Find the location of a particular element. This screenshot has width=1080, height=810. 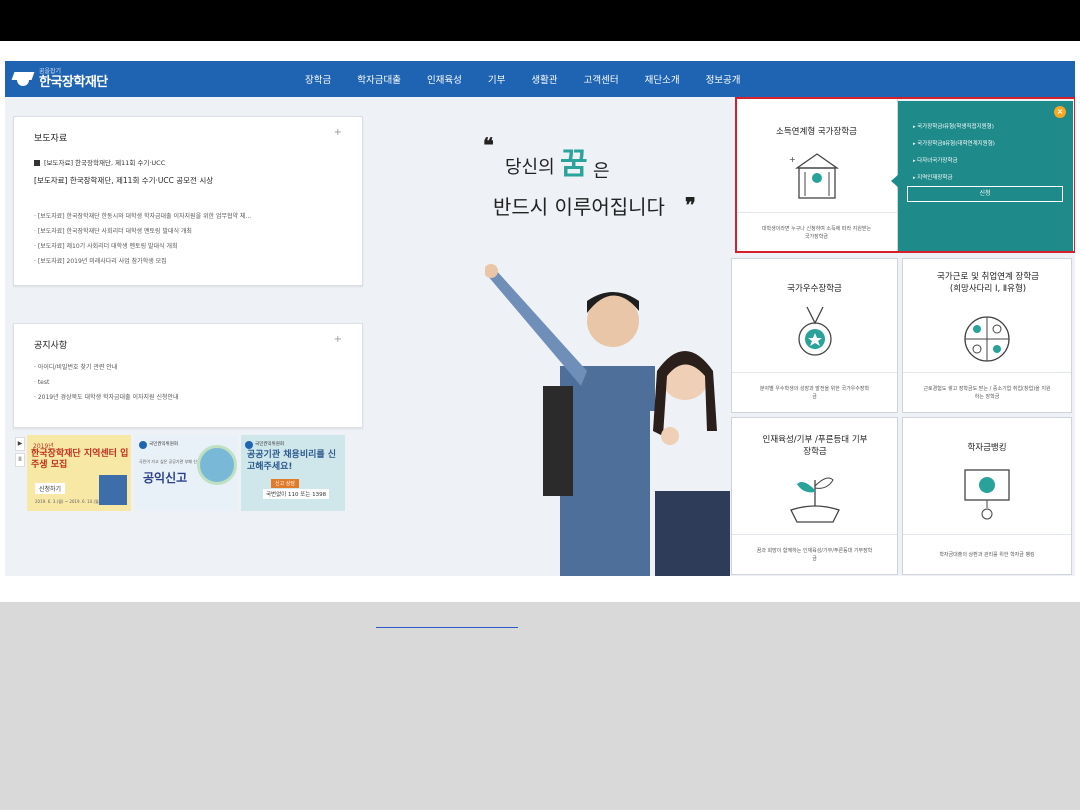

nav-item-disclosure: 정보공개 is located at coordinates (723, 79).